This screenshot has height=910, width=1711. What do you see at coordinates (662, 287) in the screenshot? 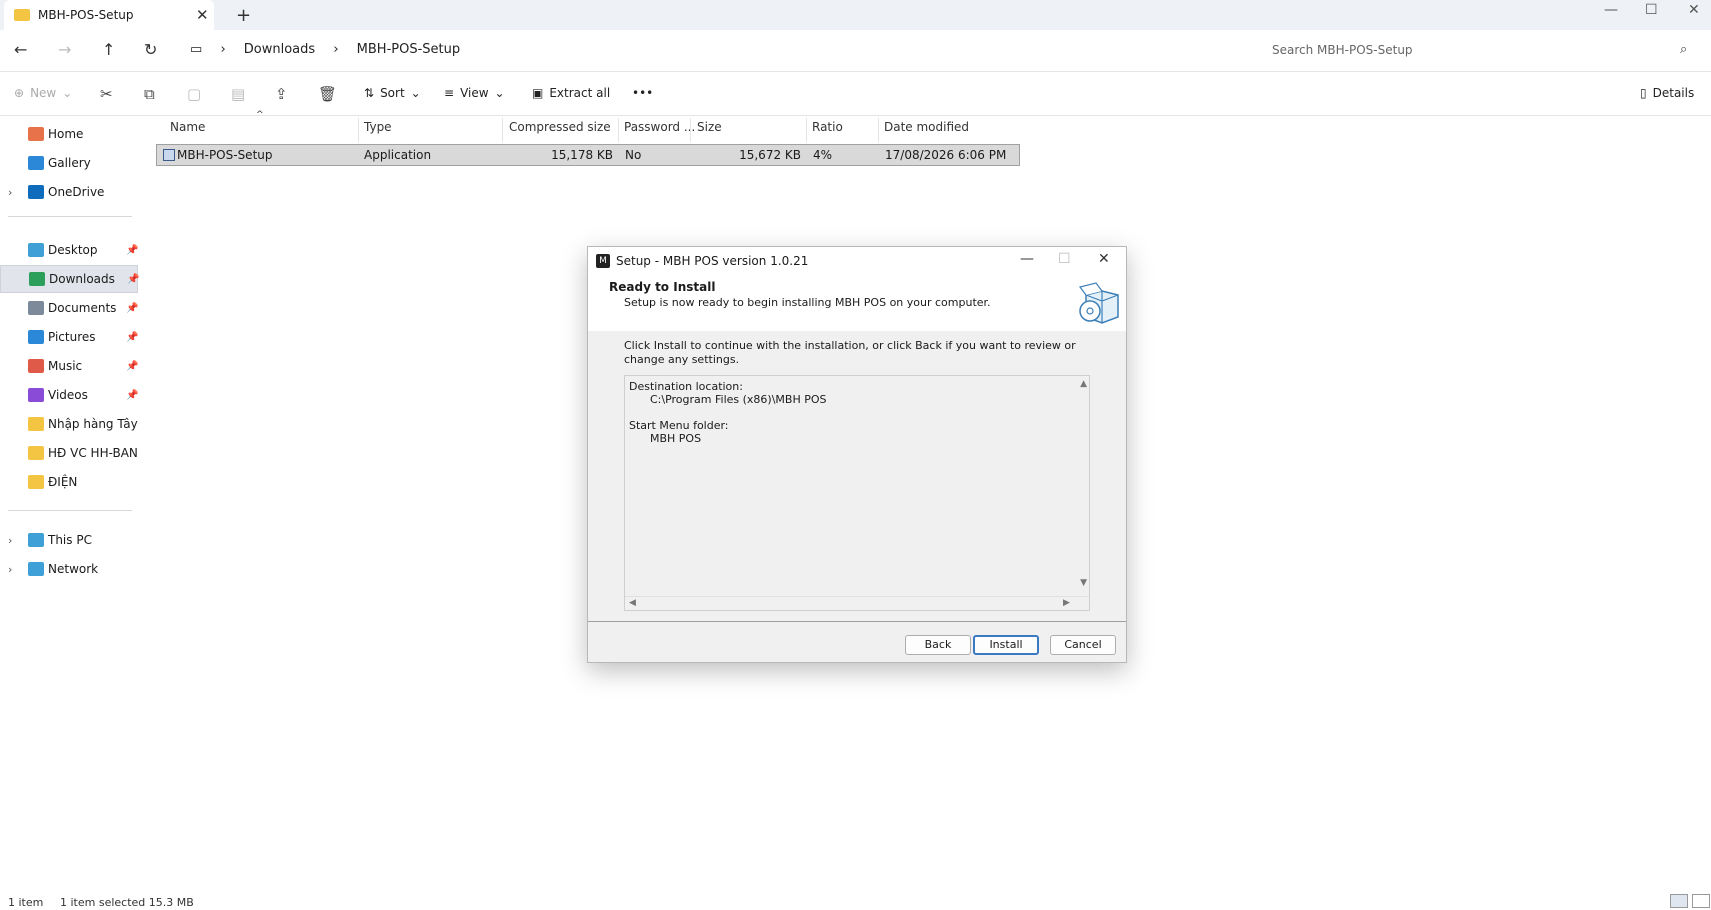
I see `wizard-heading: Ready to Install` at bounding box center [662, 287].